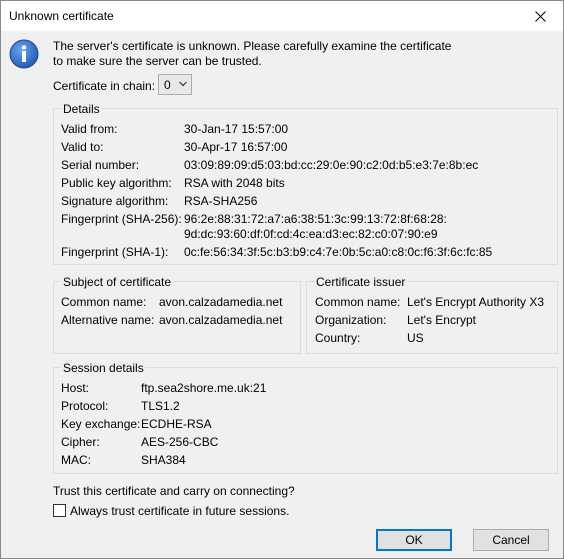  What do you see at coordinates (59, 510) in the screenshot?
I see `always-trust-checkbox` at bounding box center [59, 510].